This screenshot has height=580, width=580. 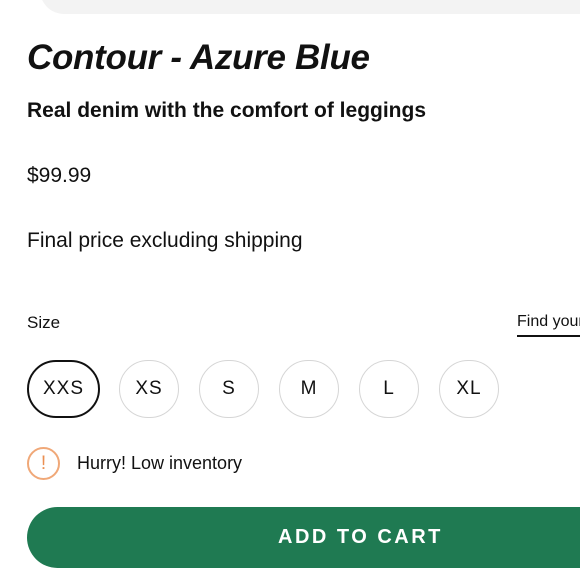 What do you see at coordinates (198, 57) in the screenshot?
I see `product-title: Contour - Azure Blue` at bounding box center [198, 57].